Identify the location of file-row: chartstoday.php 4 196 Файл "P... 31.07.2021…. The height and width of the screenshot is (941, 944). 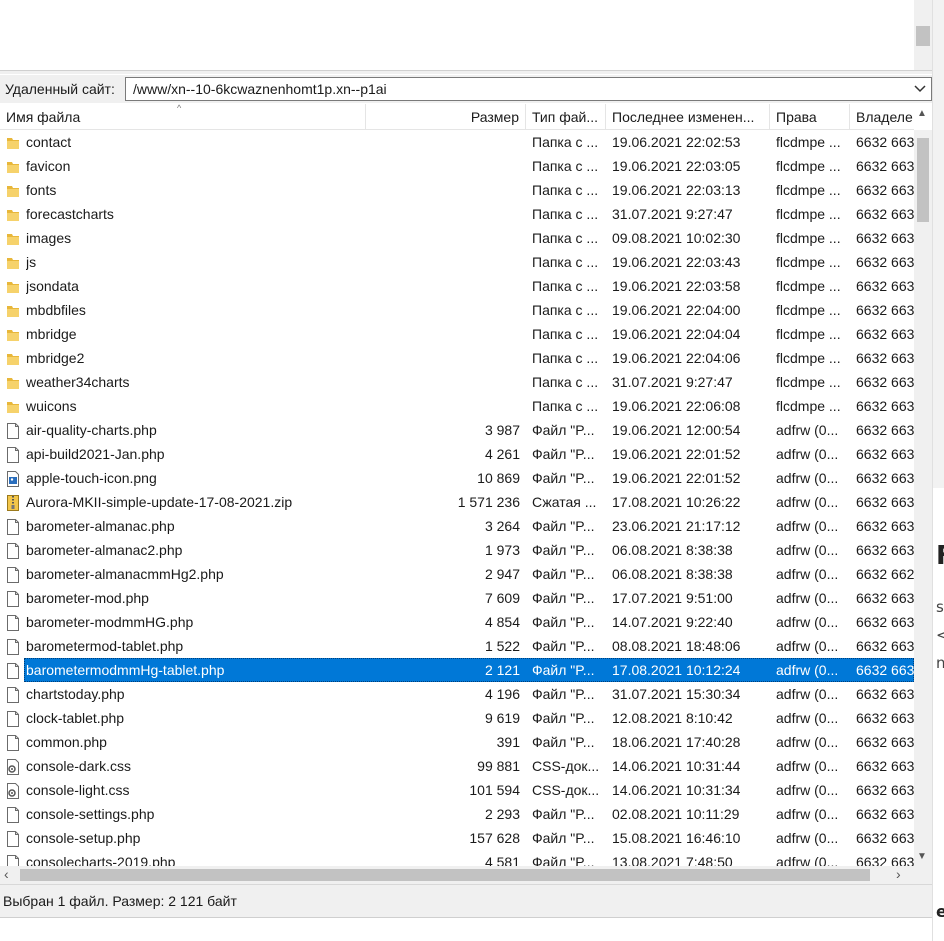
(457, 694).